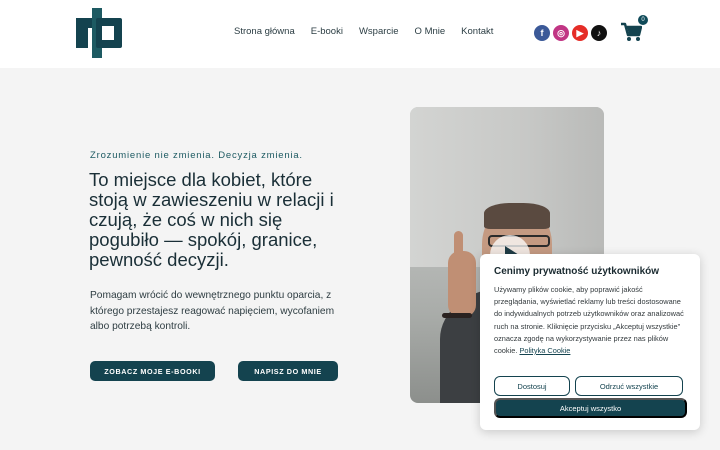  What do you see at coordinates (152, 371) in the screenshot?
I see `see-ebooks-button: ZOBACZ MOJE E-BOOKI` at bounding box center [152, 371].